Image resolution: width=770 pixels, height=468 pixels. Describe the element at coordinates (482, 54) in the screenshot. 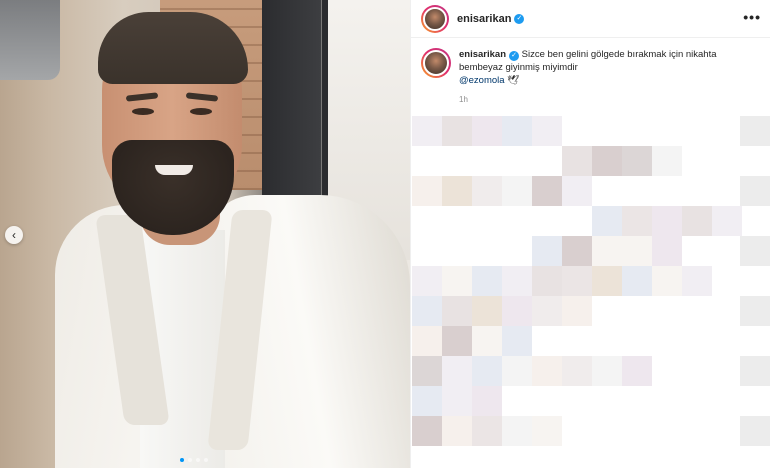

I see `caption-username: enisarikan` at that location.